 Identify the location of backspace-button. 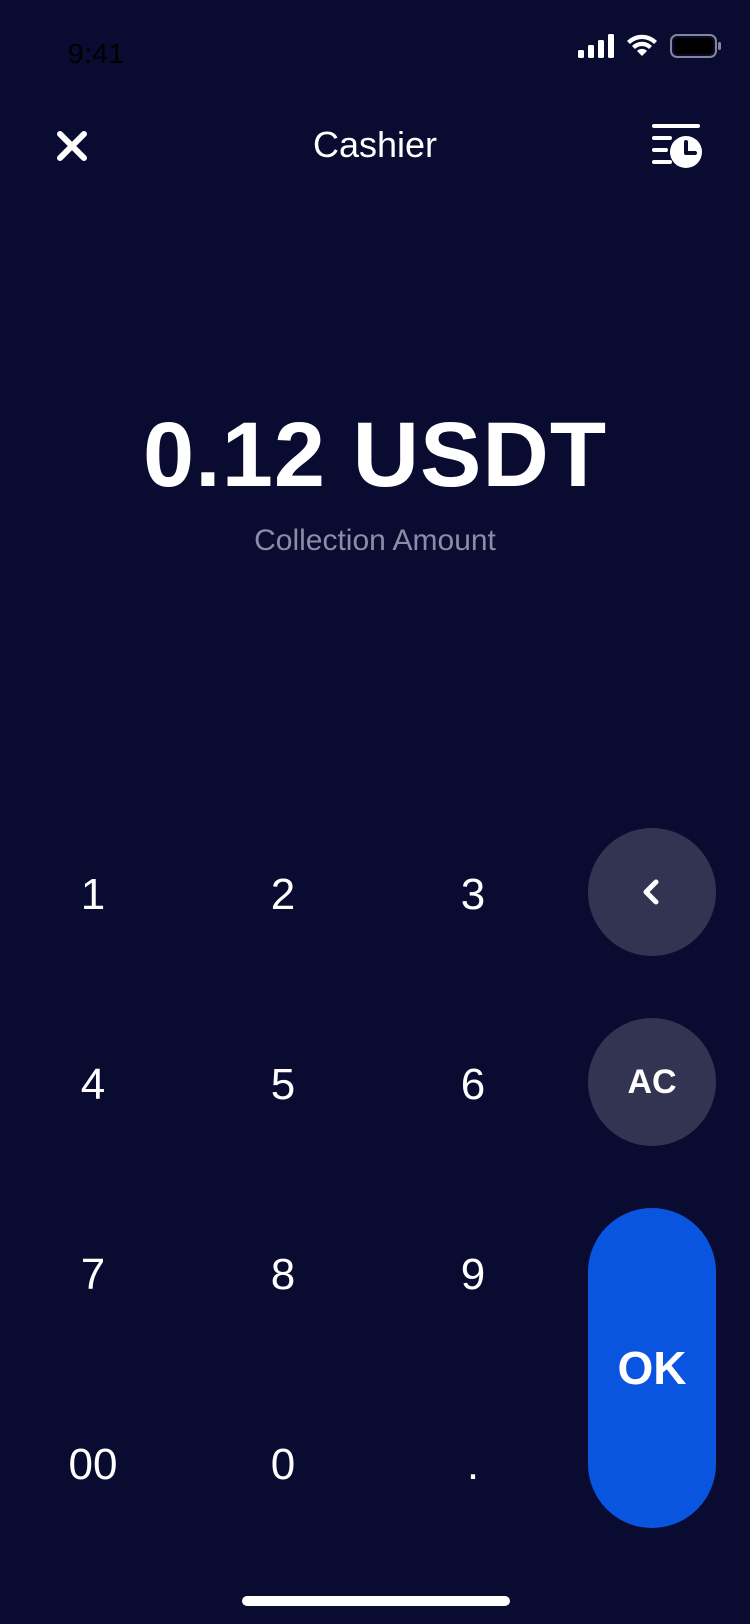
(652, 892).